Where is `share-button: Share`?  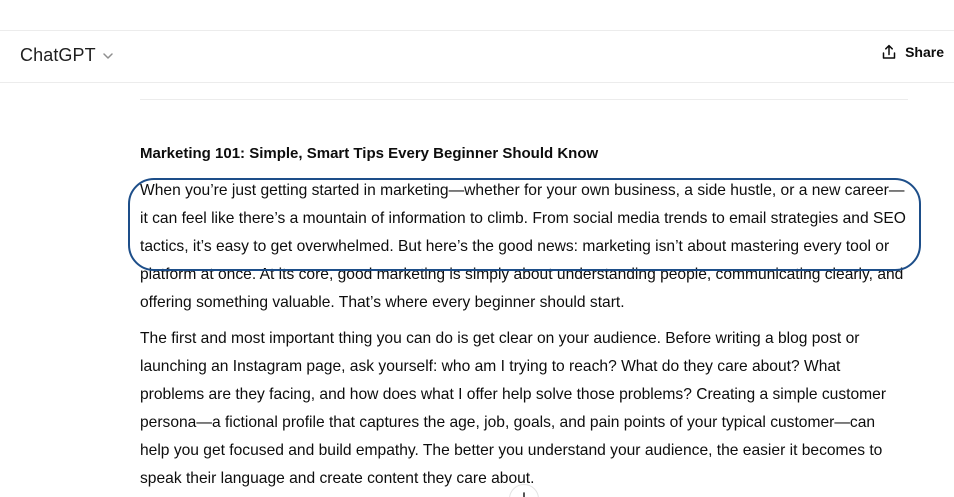
share-button: Share is located at coordinates (912, 52).